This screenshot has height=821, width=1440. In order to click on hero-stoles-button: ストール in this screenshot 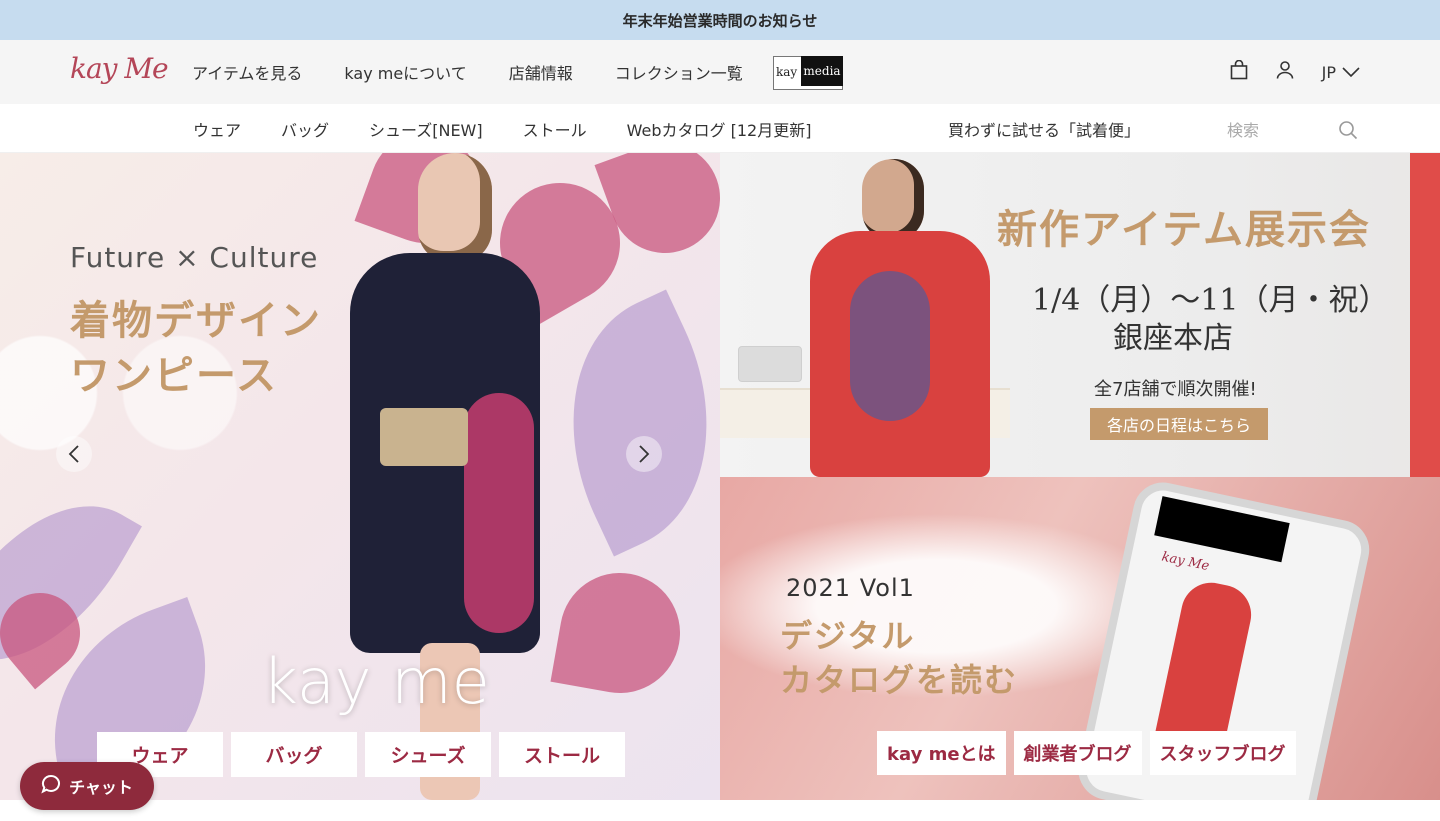, I will do `click(562, 754)`.